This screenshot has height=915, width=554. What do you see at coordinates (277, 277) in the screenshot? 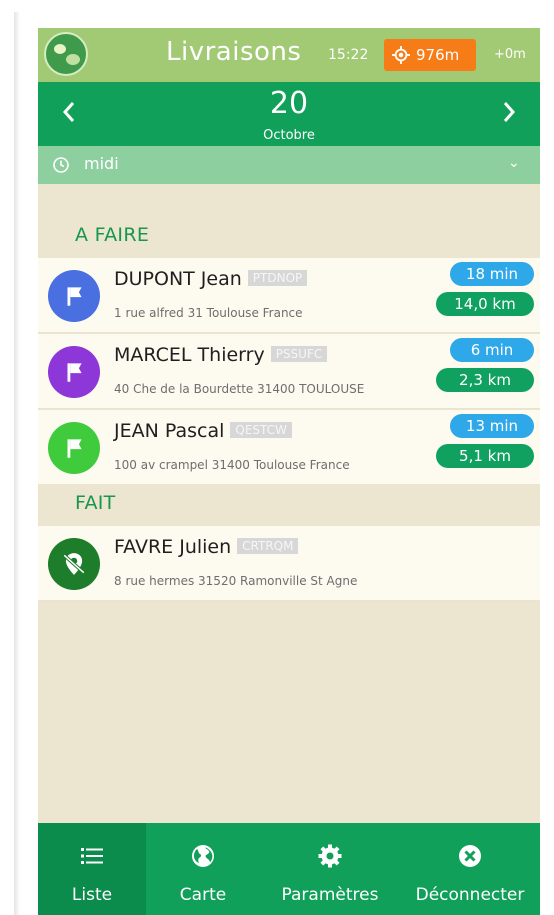
I see `order-code: PTDNOP` at bounding box center [277, 277].